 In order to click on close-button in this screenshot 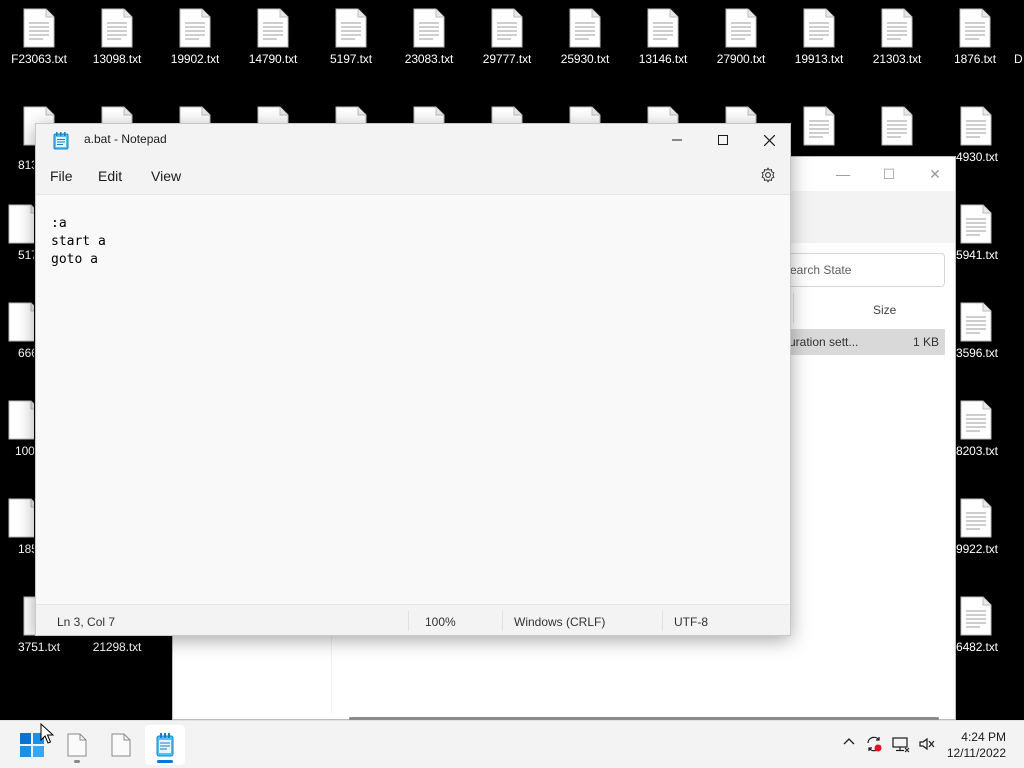, I will do `click(769, 140)`.